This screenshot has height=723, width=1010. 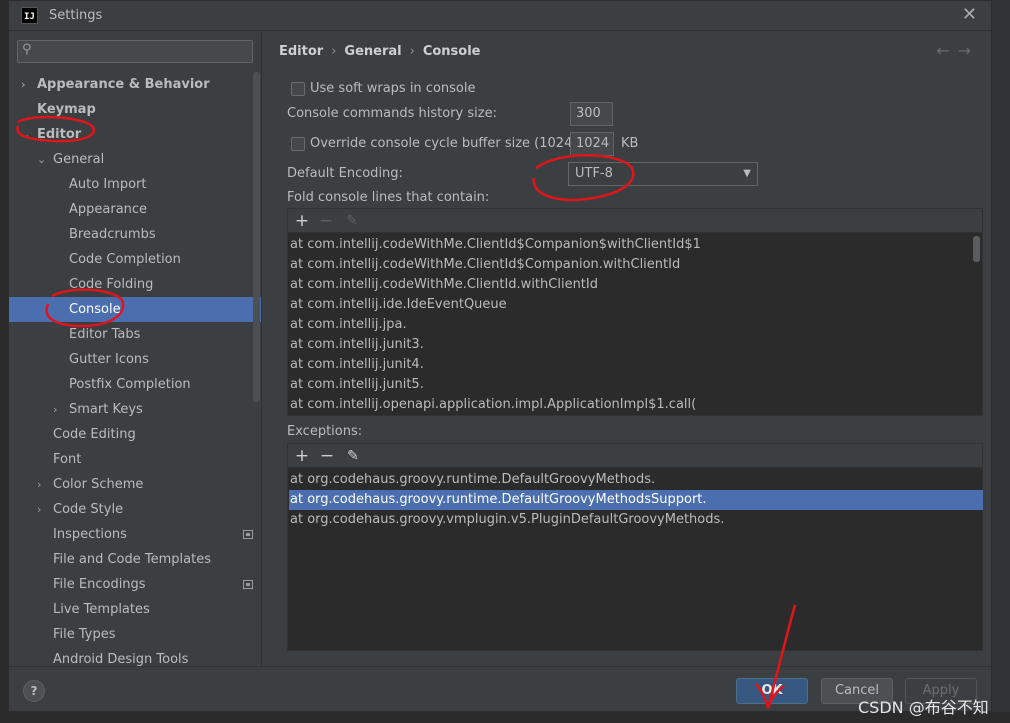 What do you see at coordinates (34, 691) in the screenshot?
I see `help-button: ?` at bounding box center [34, 691].